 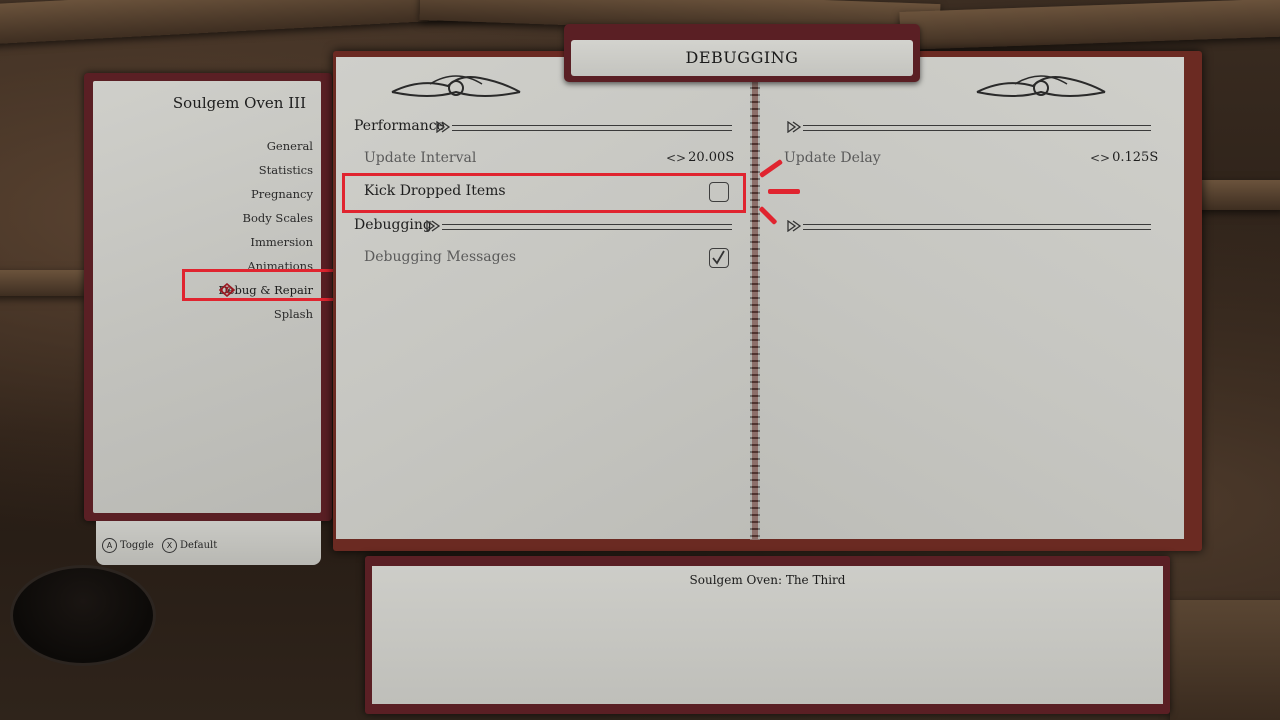 What do you see at coordinates (285, 170) in the screenshot?
I see `menu-item-label: Statistics` at bounding box center [285, 170].